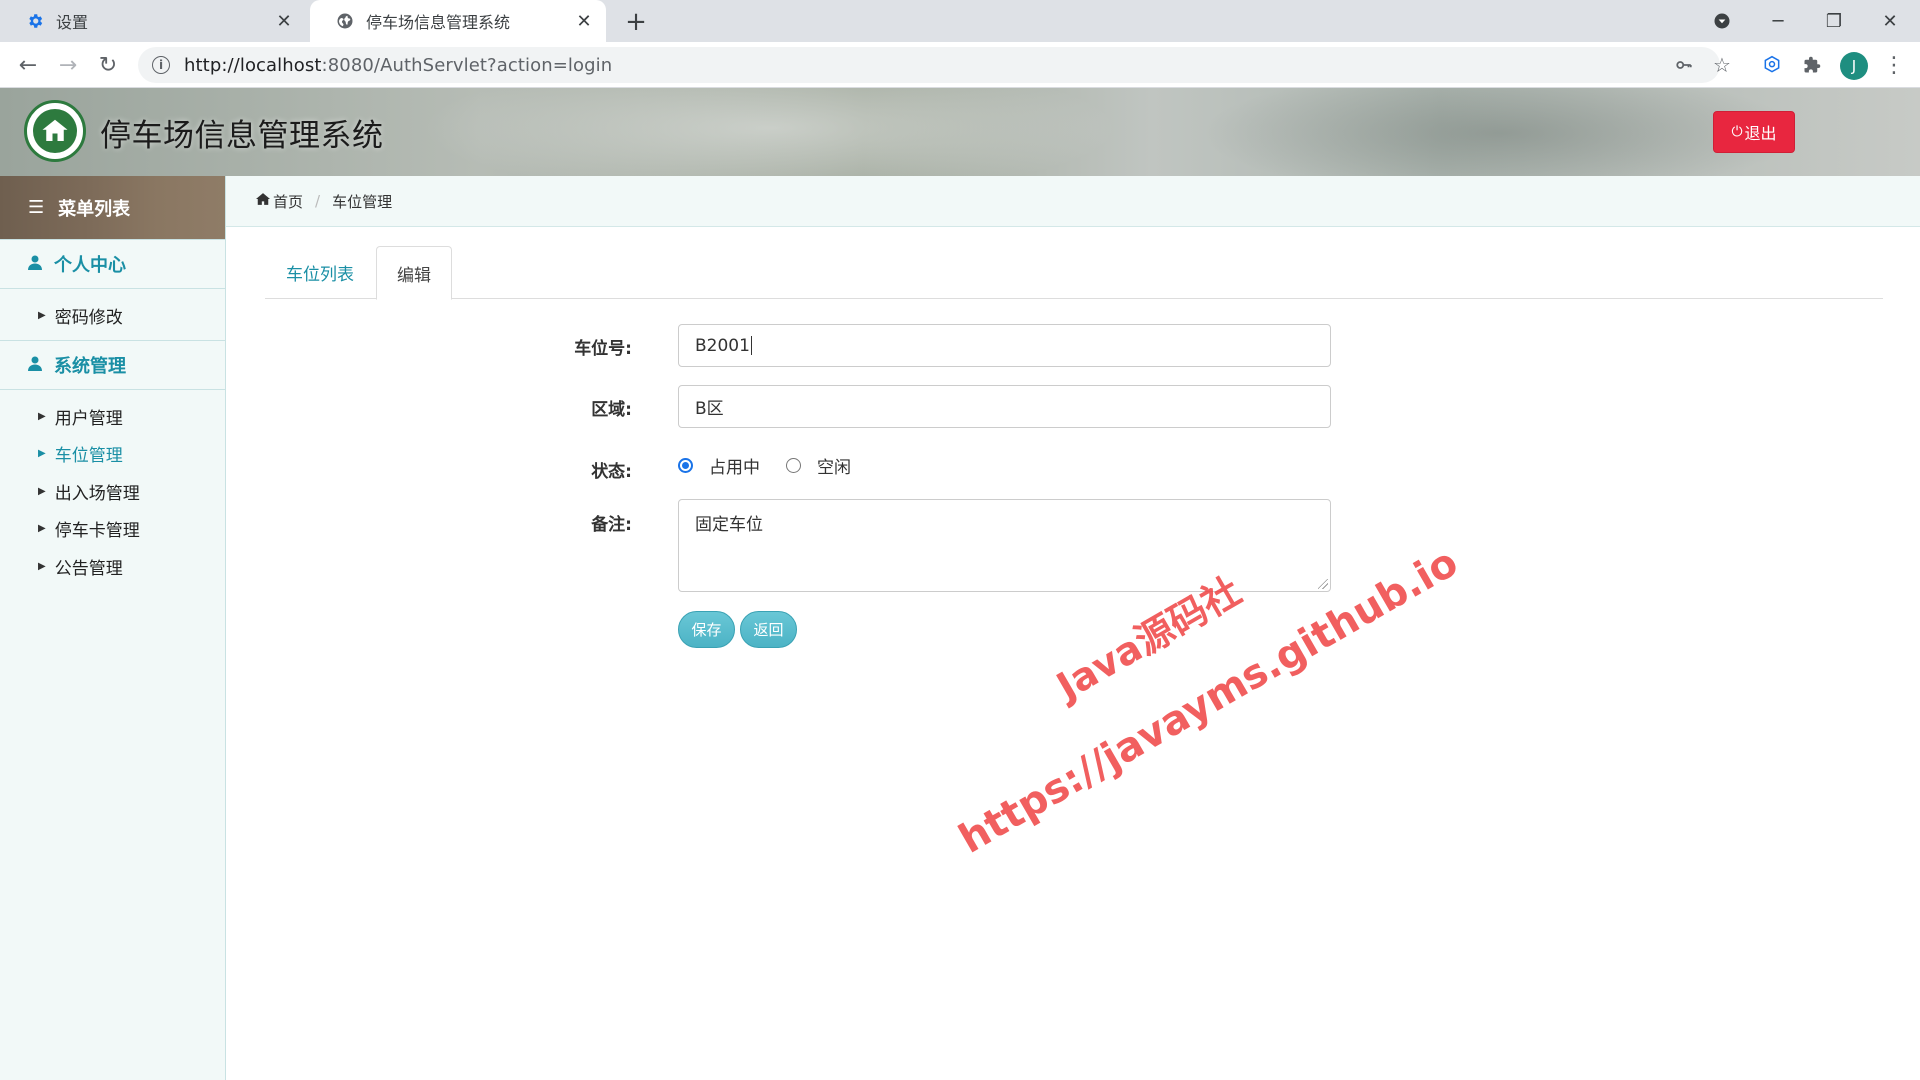  I want to click on sidebar-group-label: 系统管理, so click(90, 366).